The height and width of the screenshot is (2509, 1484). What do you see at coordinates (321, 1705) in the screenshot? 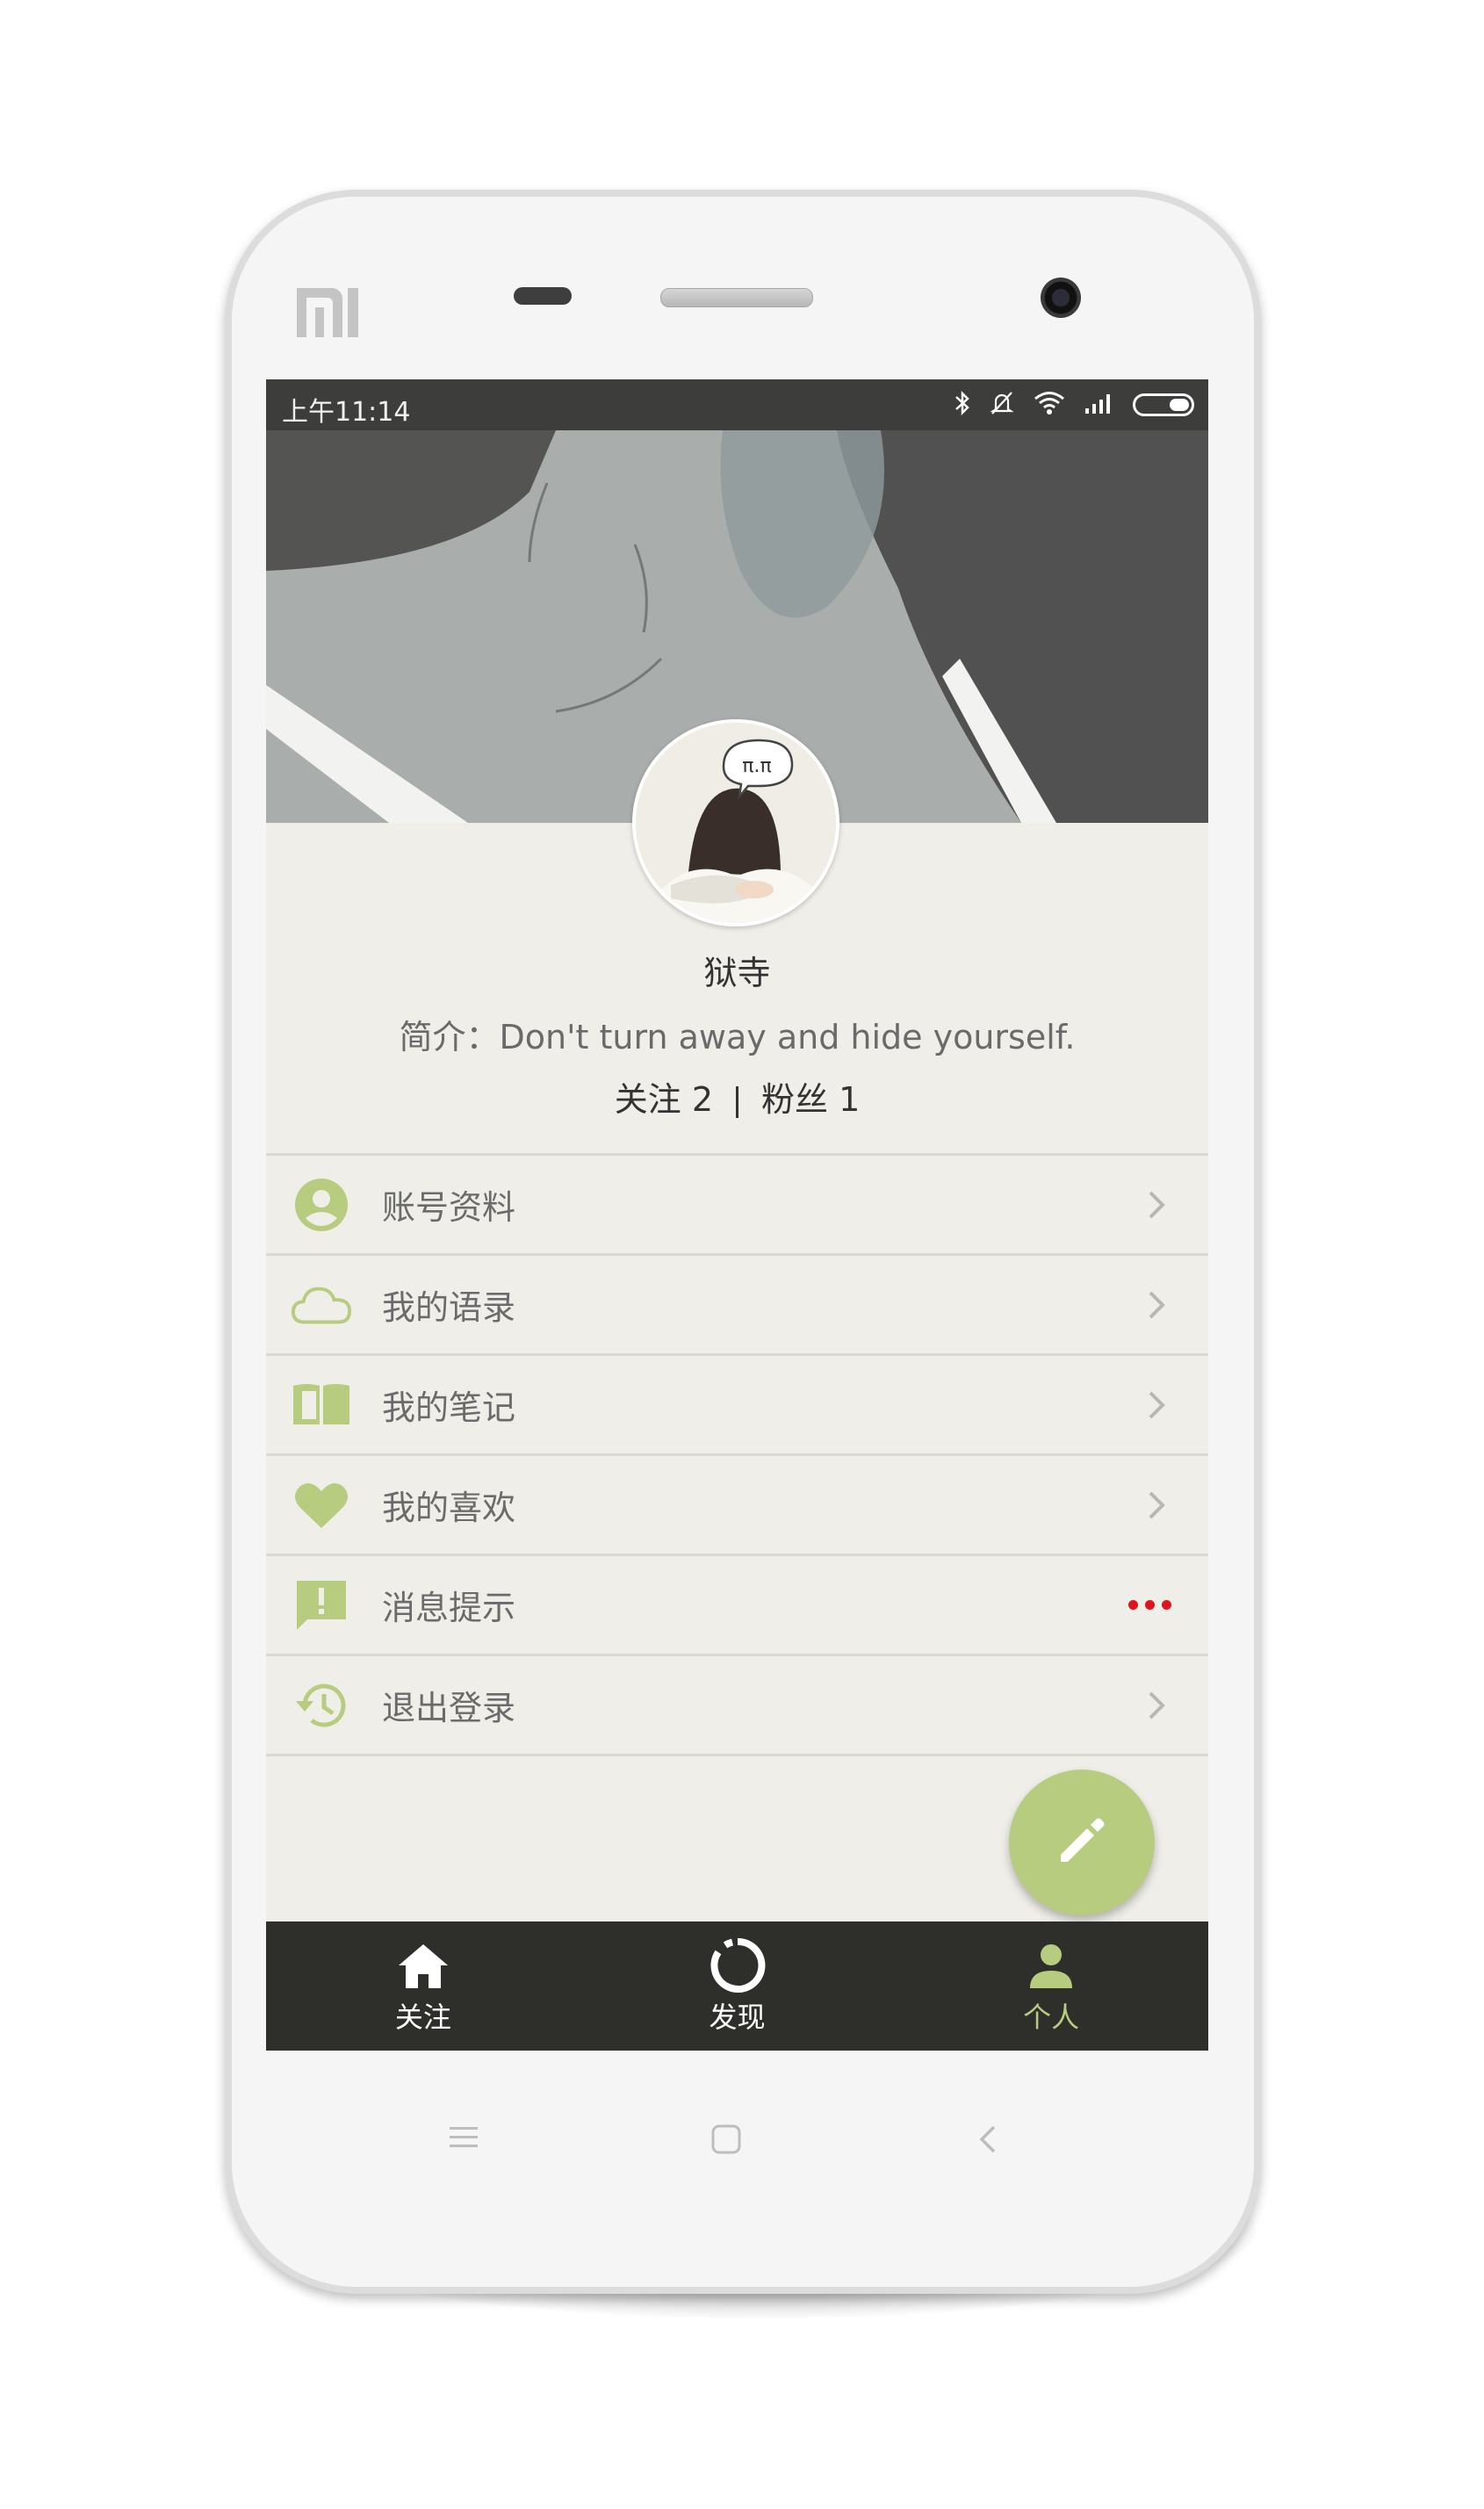
I see `history-icon` at bounding box center [321, 1705].